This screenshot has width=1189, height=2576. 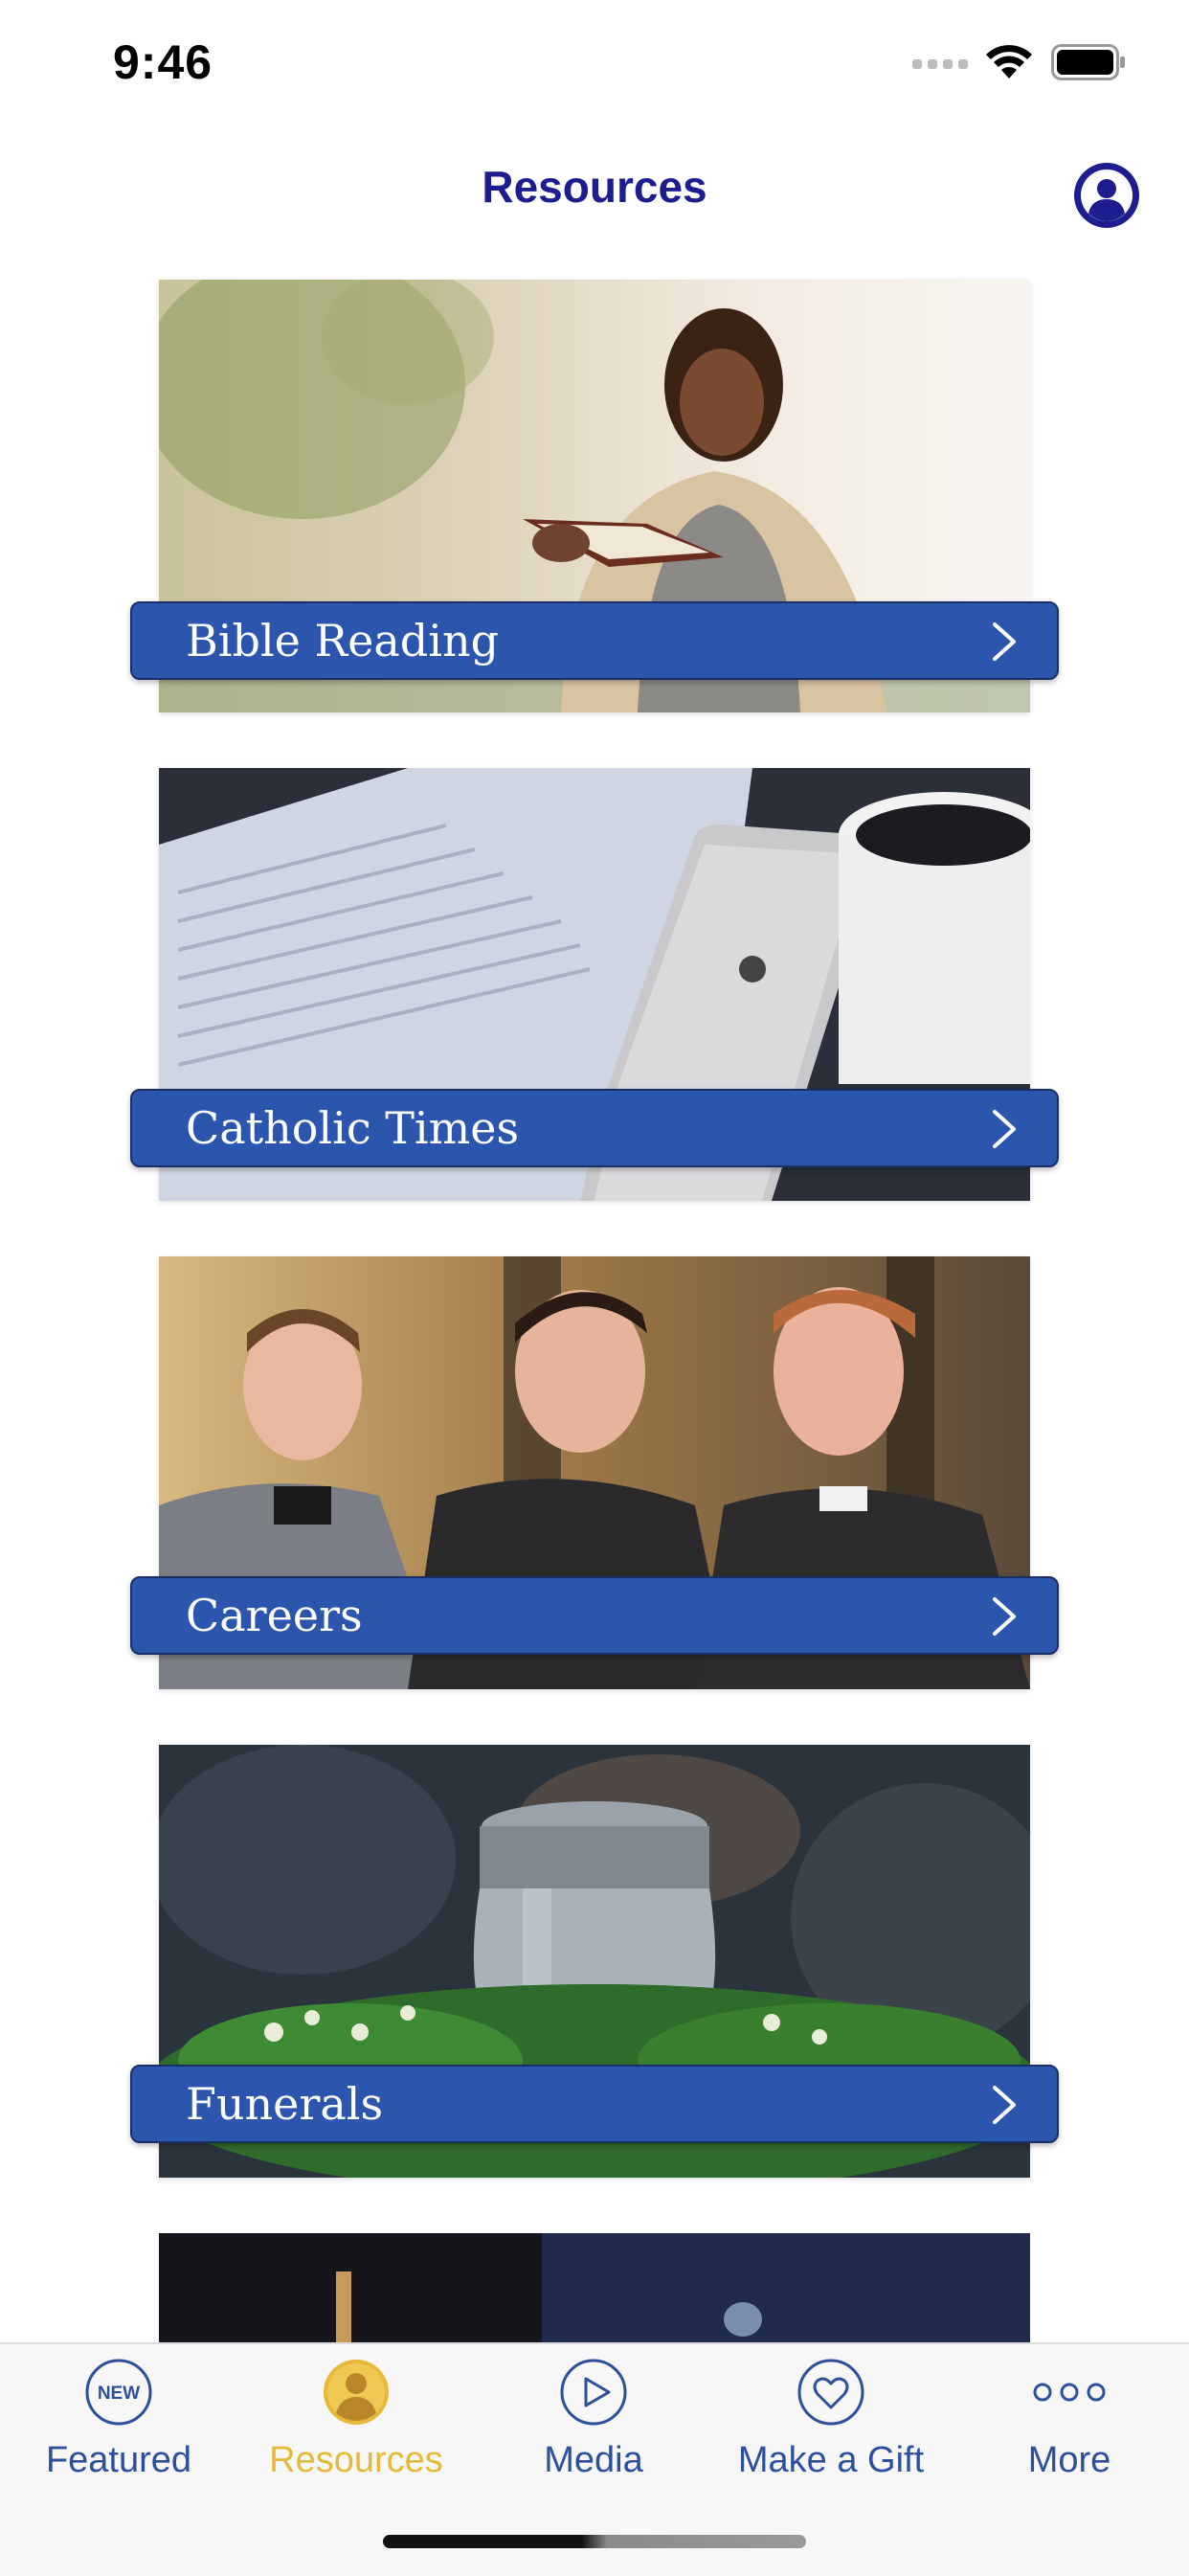 I want to click on tab-resources: Resources, so click(x=356, y=2425).